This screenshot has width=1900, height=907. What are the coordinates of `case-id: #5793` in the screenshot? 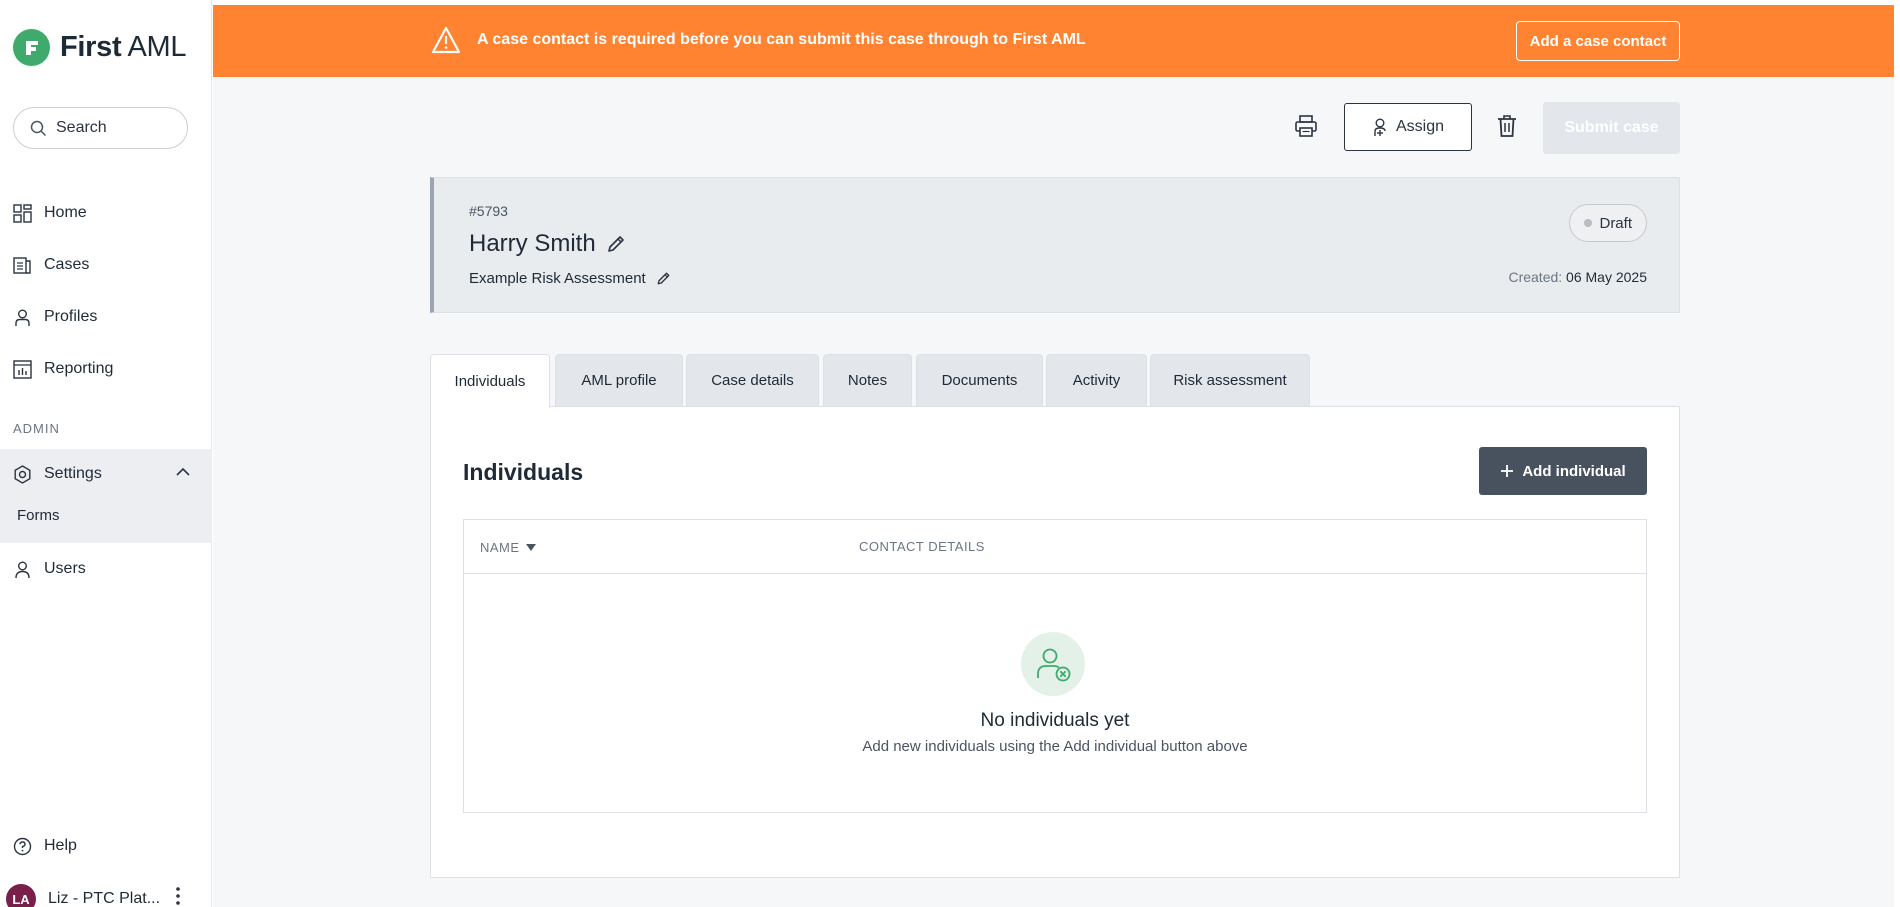 It's located at (488, 211).